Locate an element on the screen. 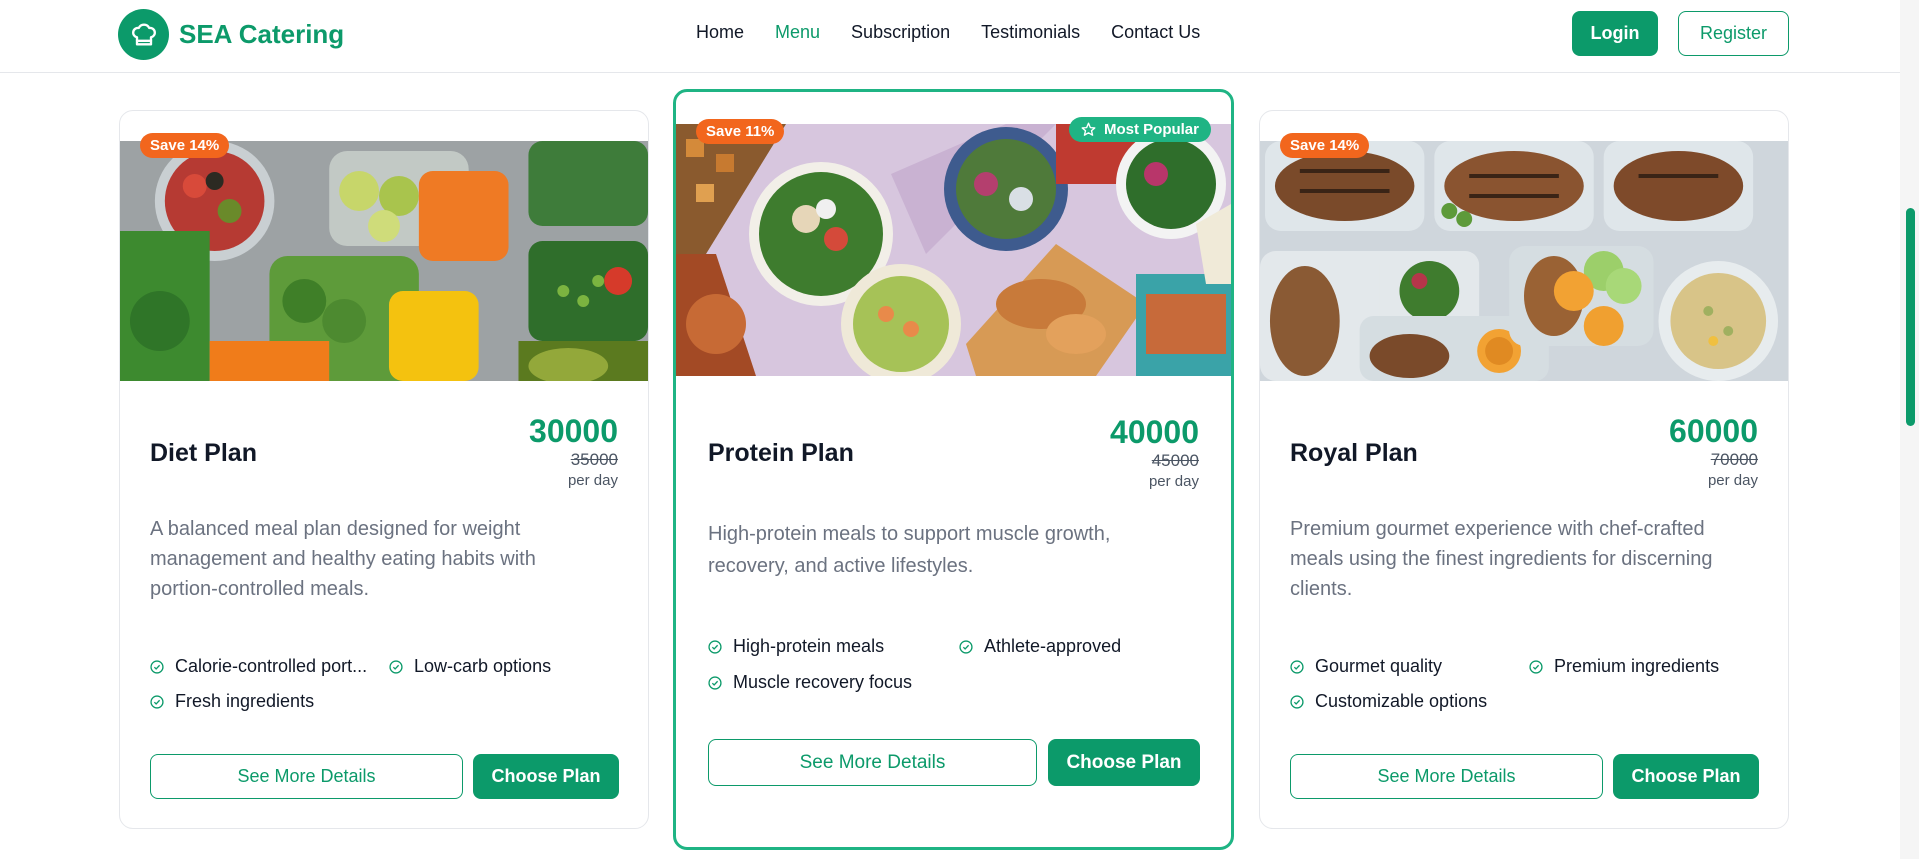  feature-item: Customizable options is located at coordinates (1388, 701).